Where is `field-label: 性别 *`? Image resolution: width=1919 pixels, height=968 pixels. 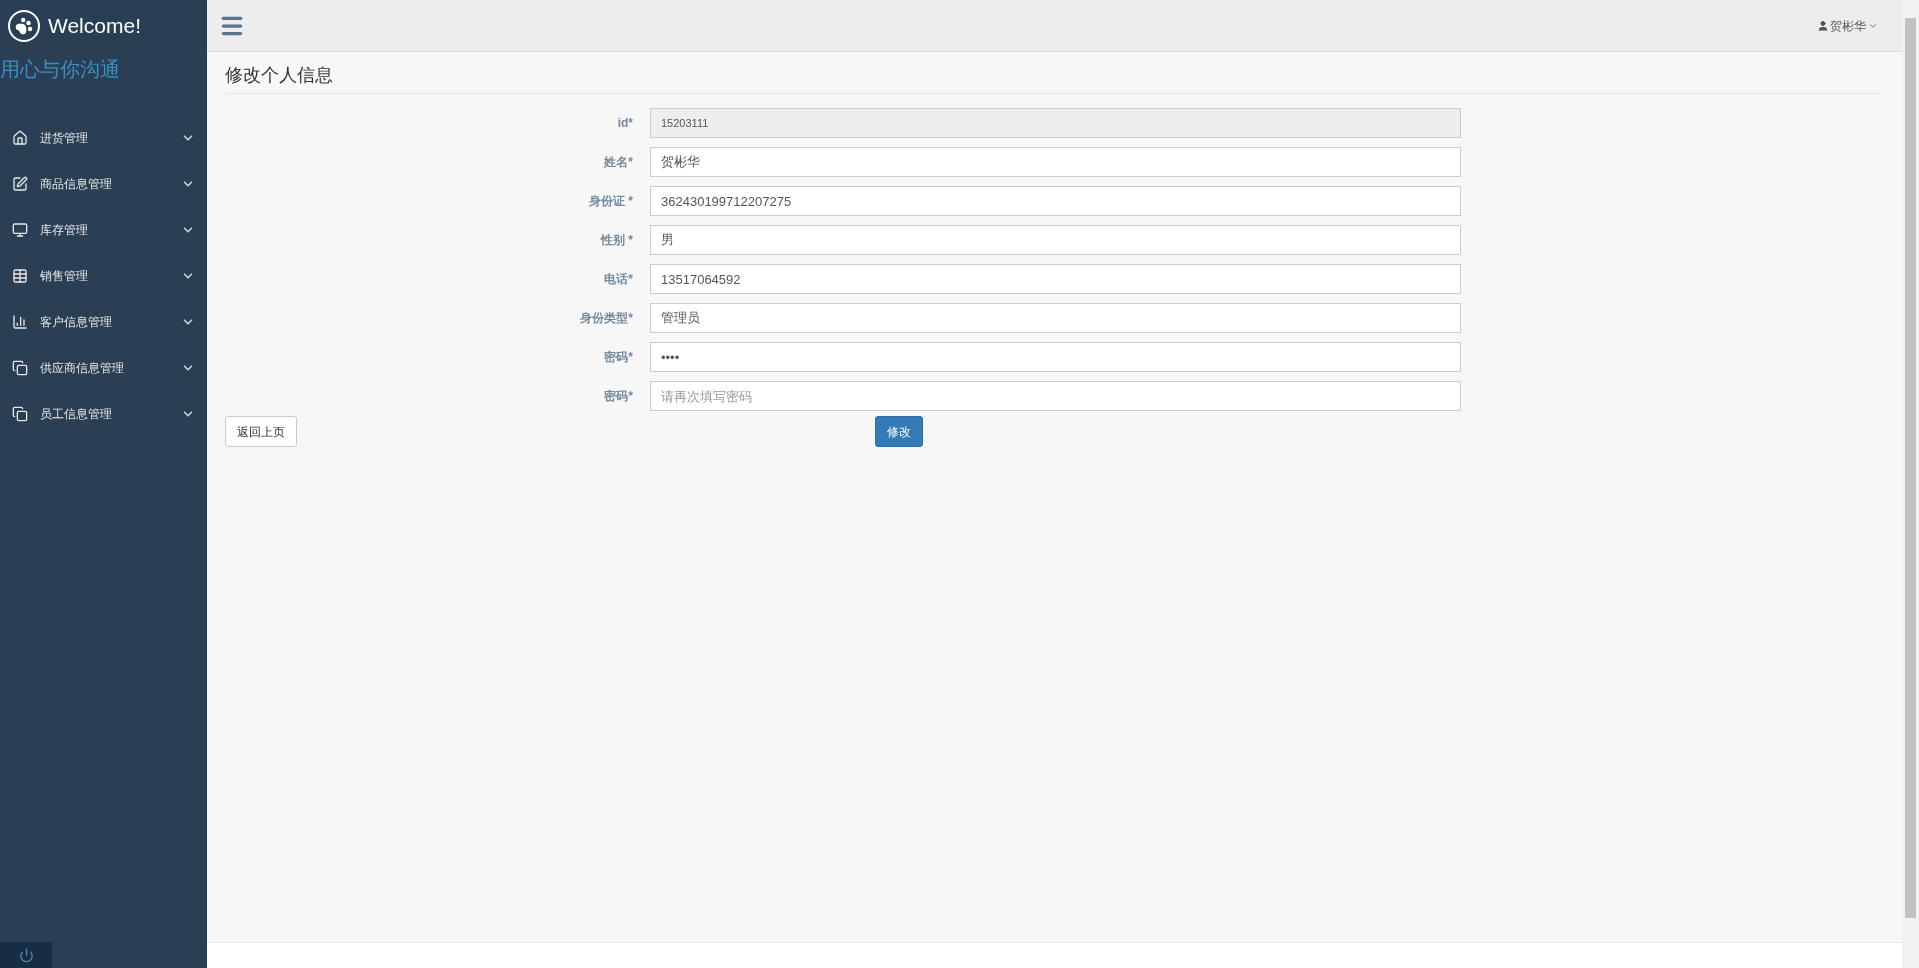
field-label: 性别 * is located at coordinates (616, 240).